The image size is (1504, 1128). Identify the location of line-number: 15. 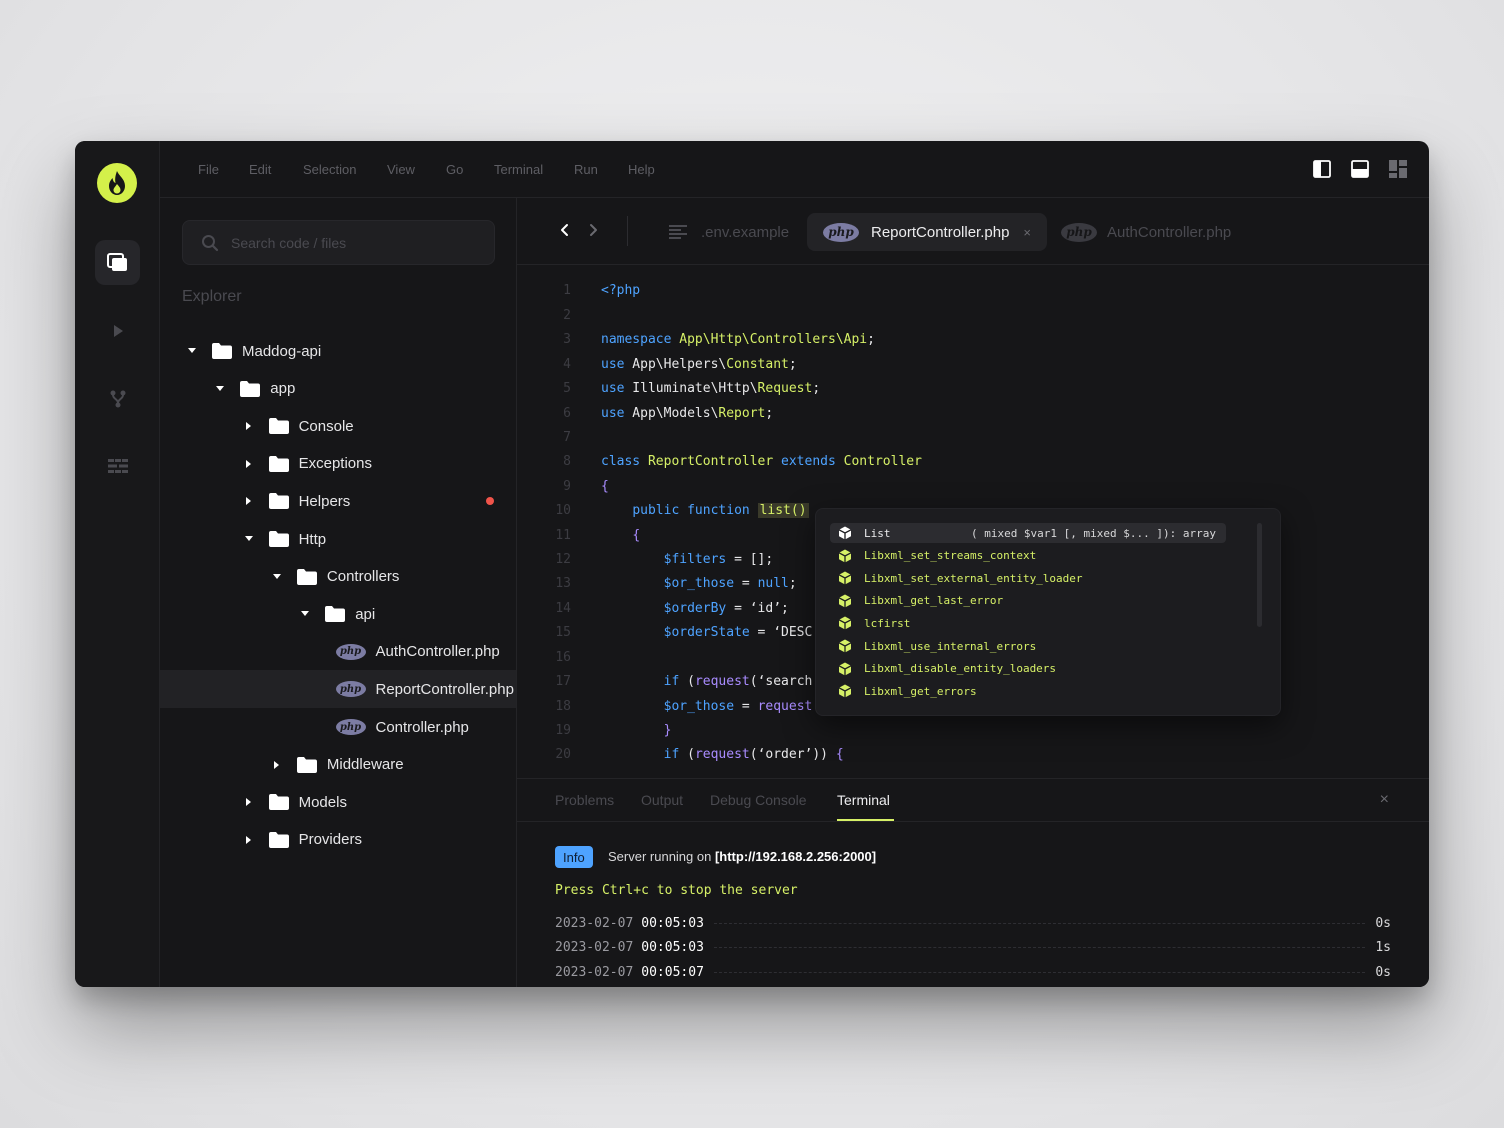
(563, 632).